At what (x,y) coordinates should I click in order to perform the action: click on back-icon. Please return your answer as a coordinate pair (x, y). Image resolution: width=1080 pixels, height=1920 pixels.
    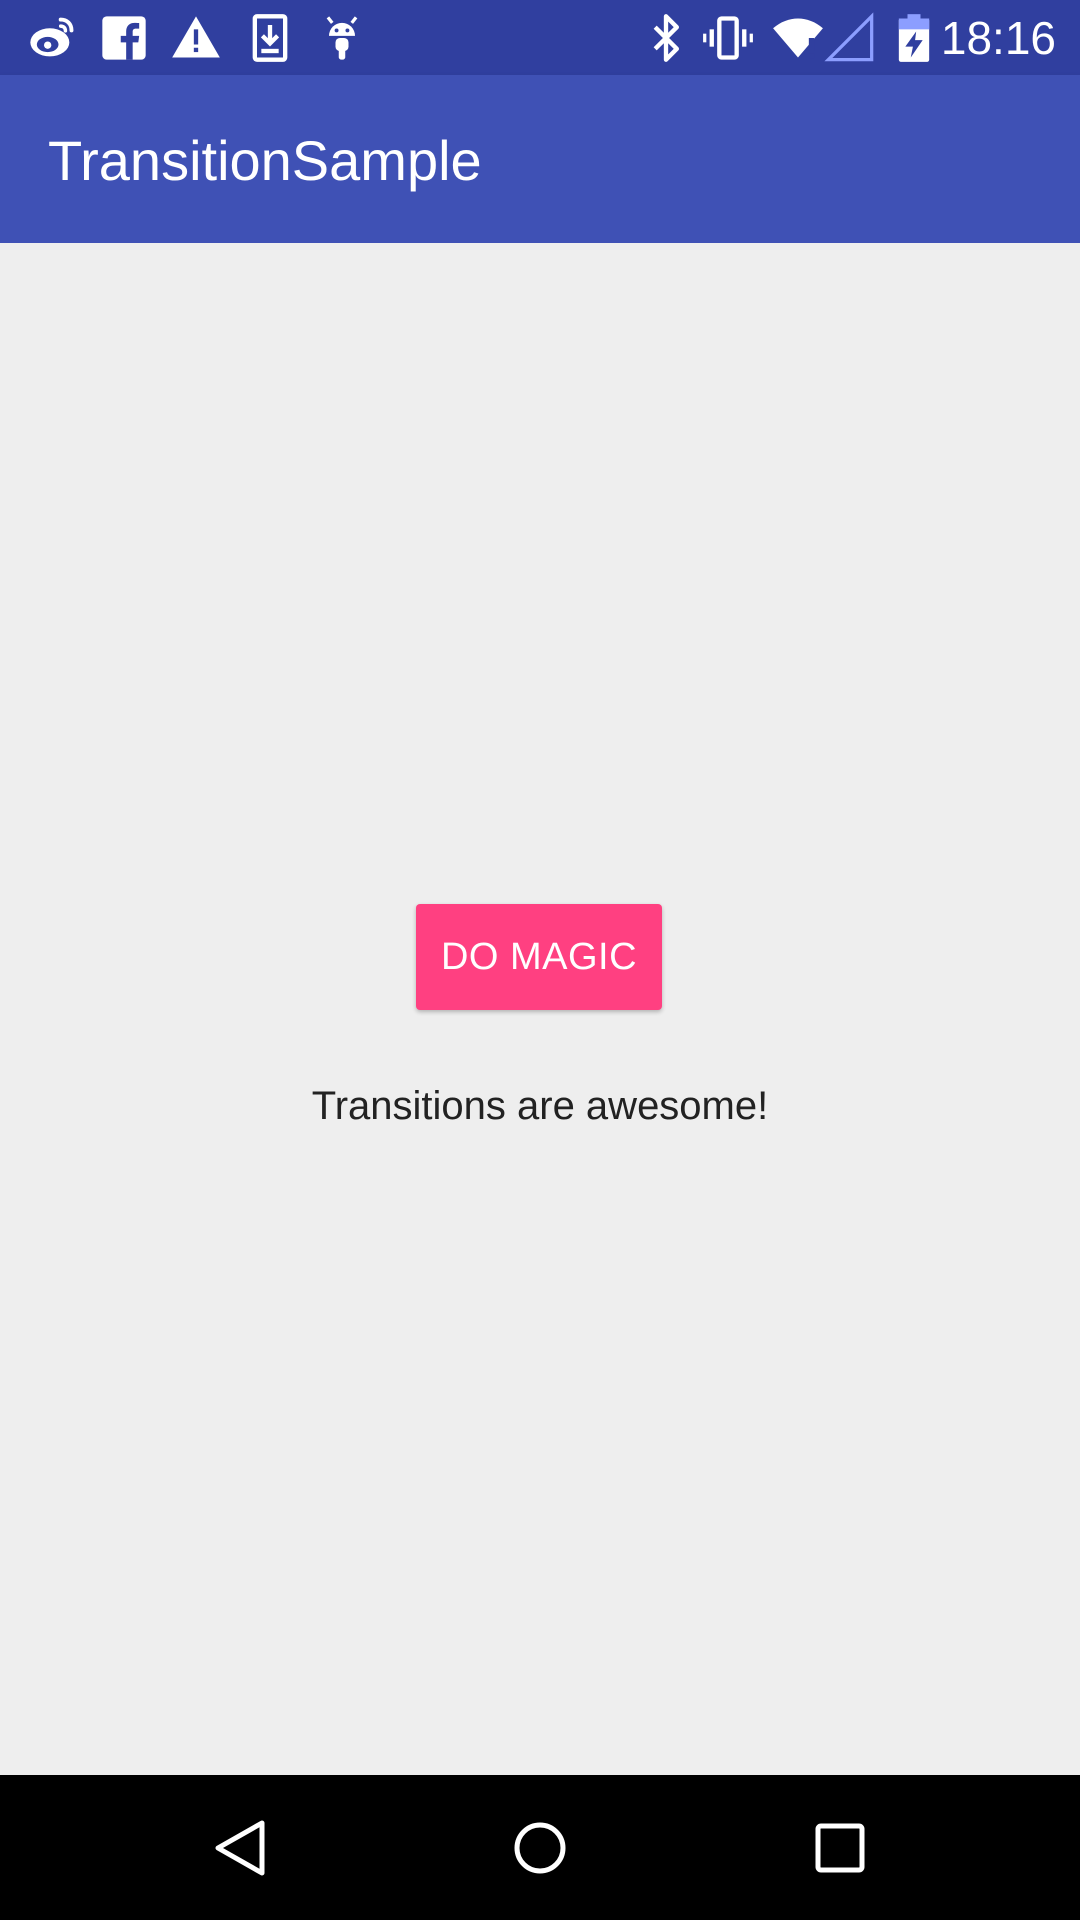
    Looking at the image, I should click on (241, 1848).